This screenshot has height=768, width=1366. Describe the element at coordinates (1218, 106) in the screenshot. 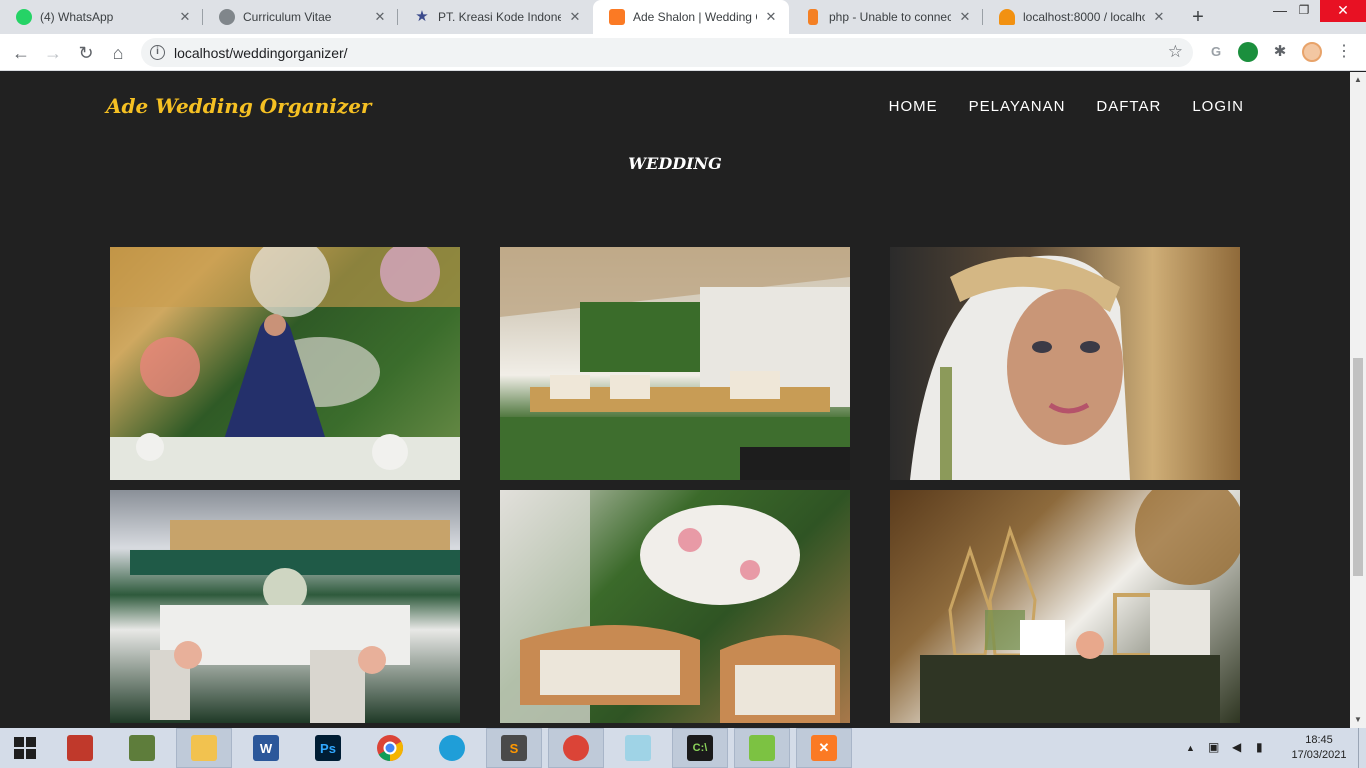

I see `nav-login: LOGIN` at that location.